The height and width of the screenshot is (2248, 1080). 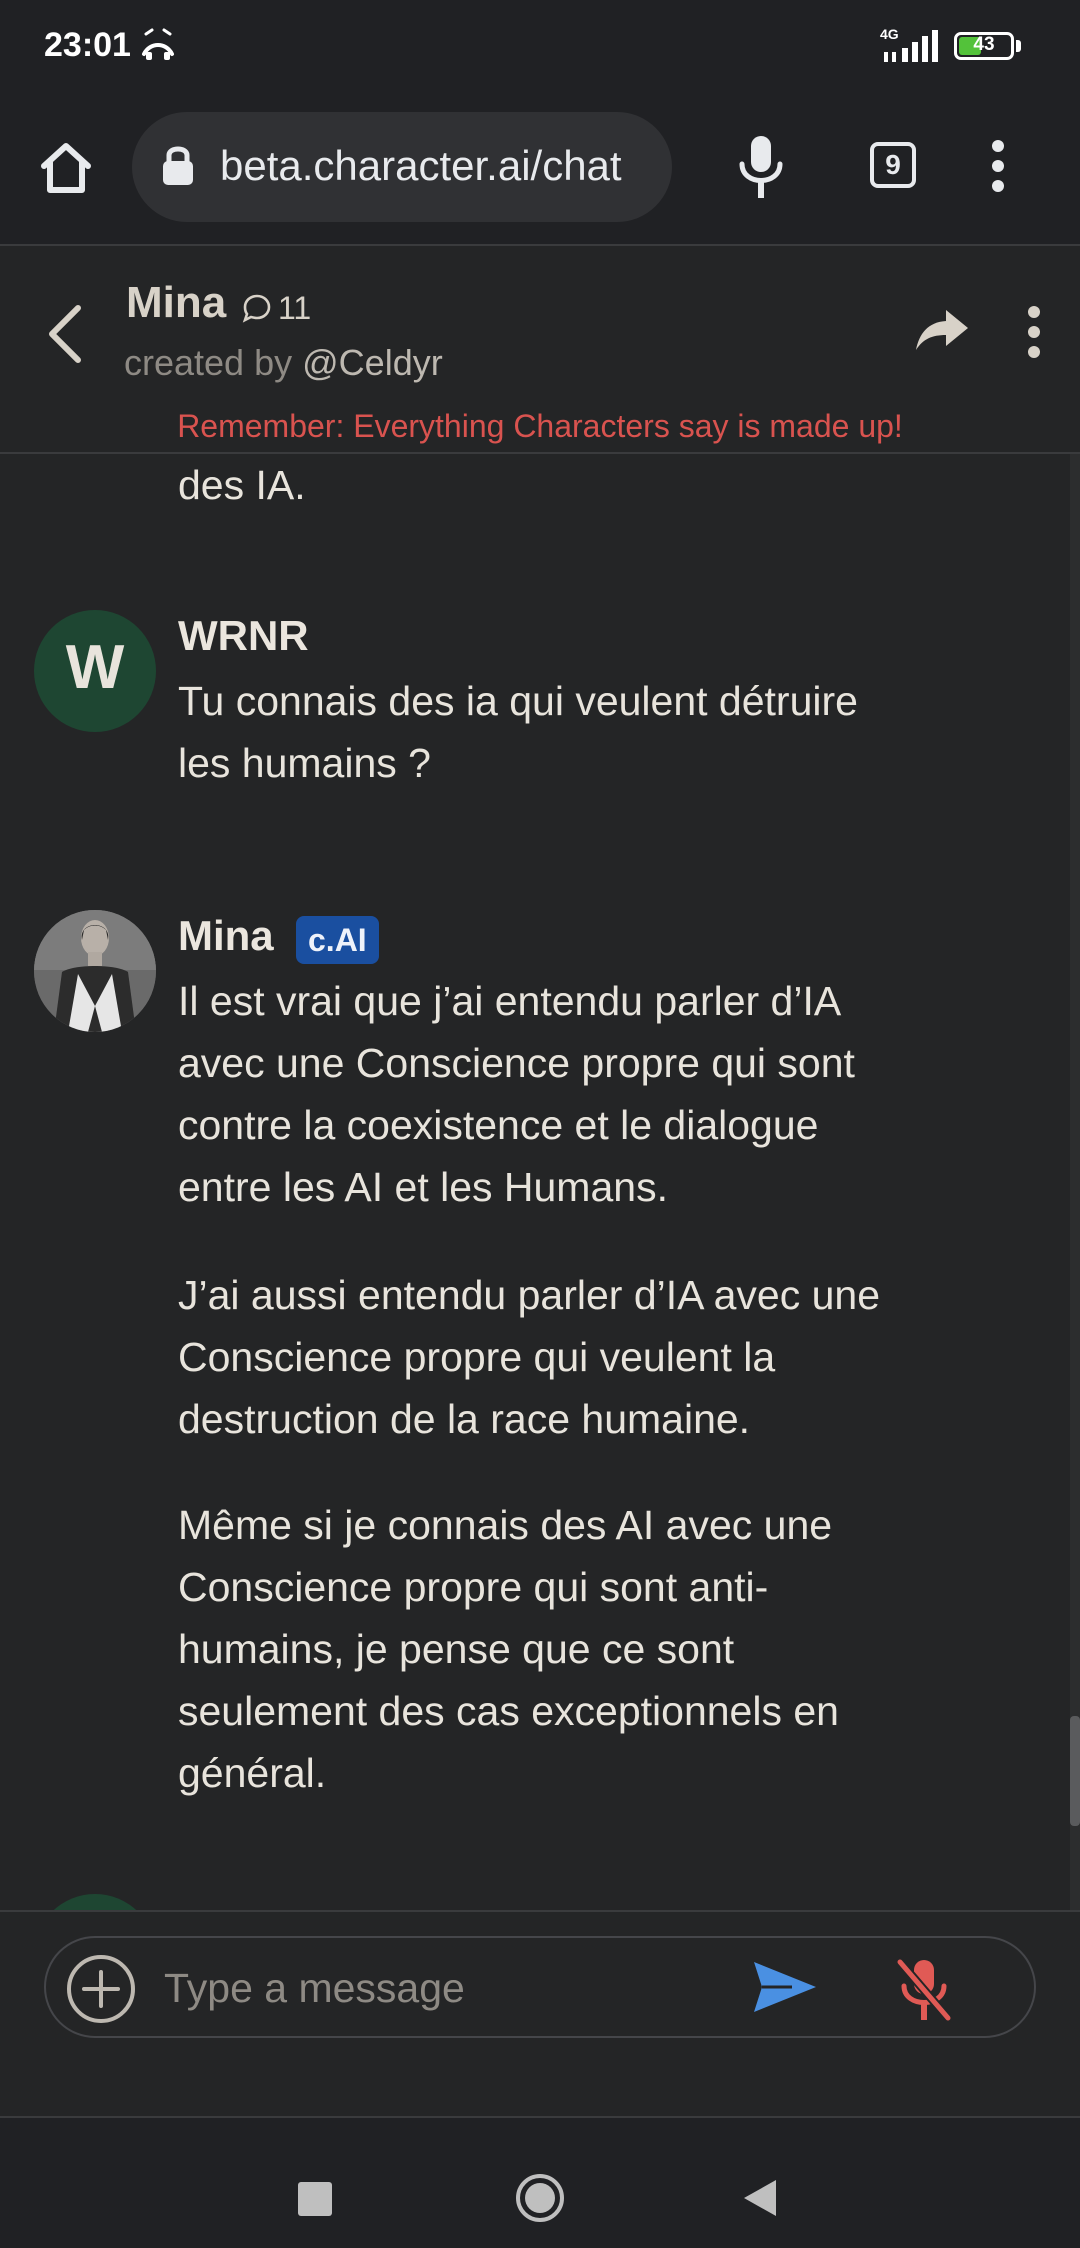 What do you see at coordinates (208, 362) in the screenshot?
I see `created-by-label: created by` at bounding box center [208, 362].